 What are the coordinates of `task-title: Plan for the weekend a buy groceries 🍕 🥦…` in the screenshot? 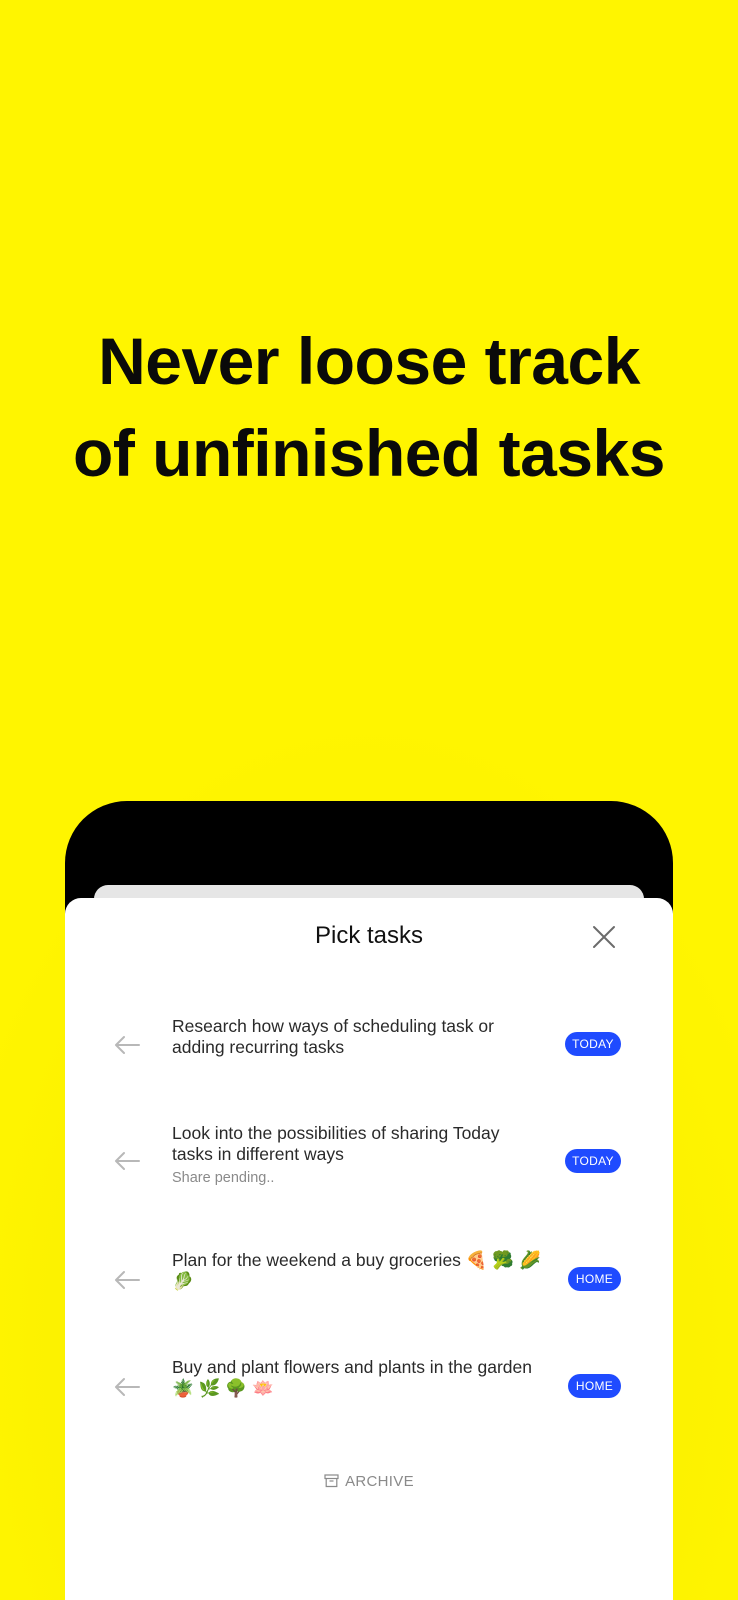 It's located at (362, 1271).